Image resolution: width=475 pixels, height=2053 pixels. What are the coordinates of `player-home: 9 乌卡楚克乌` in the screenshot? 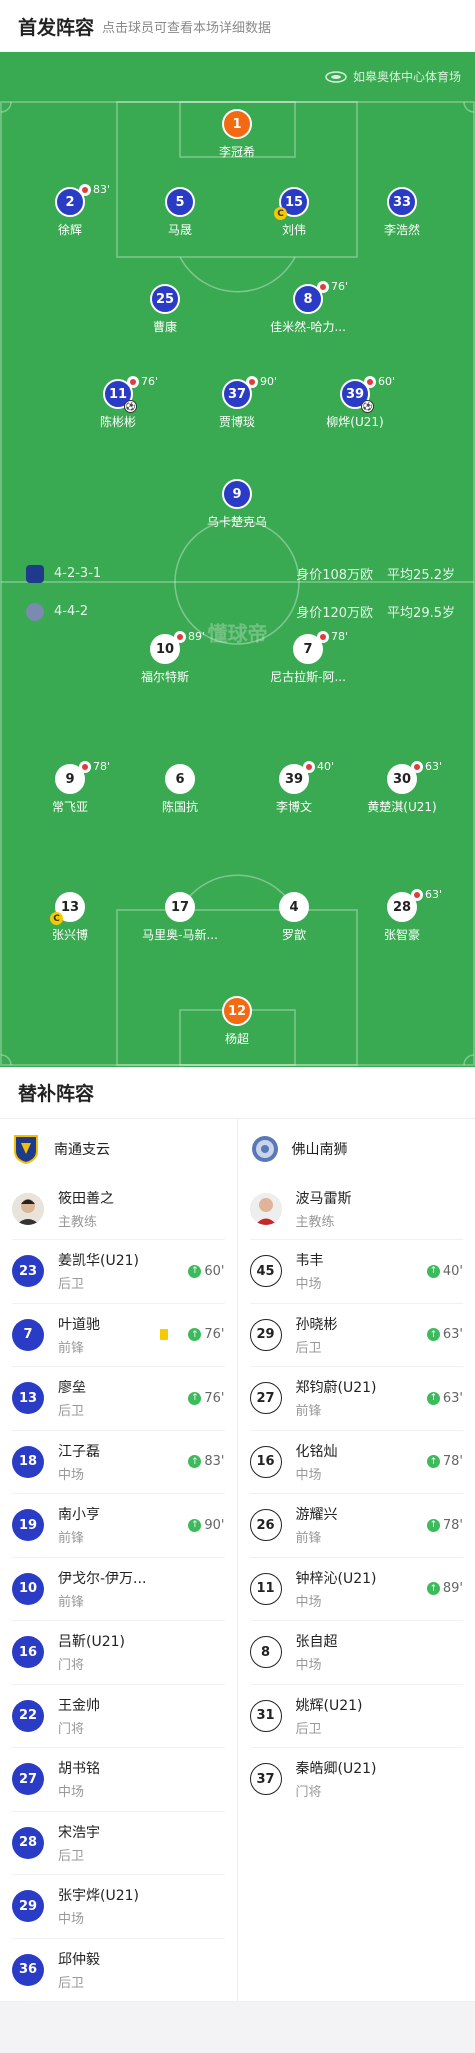 It's located at (237, 504).